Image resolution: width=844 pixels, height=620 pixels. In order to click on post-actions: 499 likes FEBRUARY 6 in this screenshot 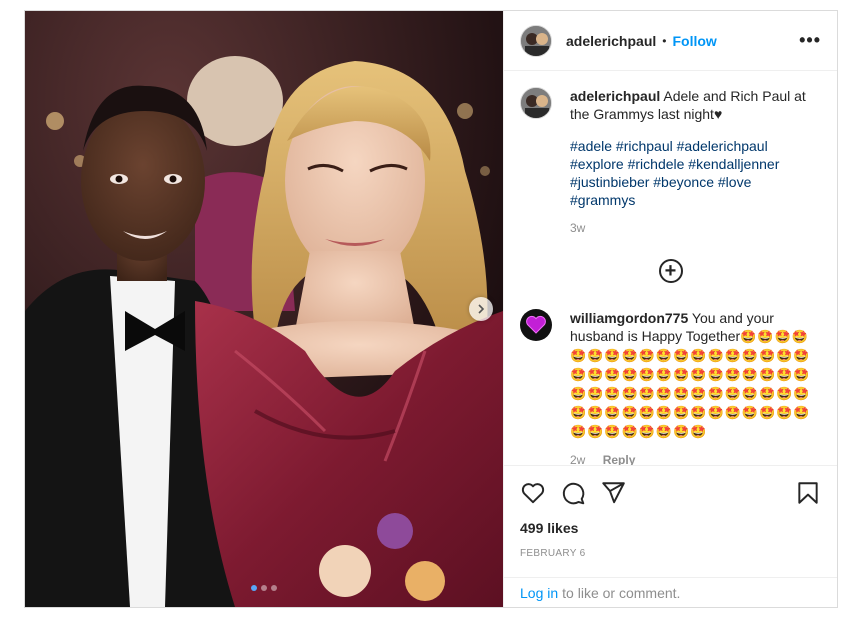, I will do `click(670, 521)`.